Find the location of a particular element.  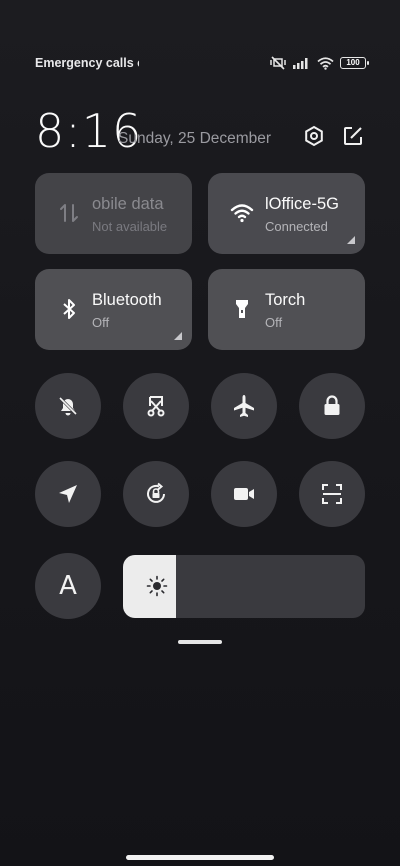

scissors-icon is located at coordinates (156, 406).